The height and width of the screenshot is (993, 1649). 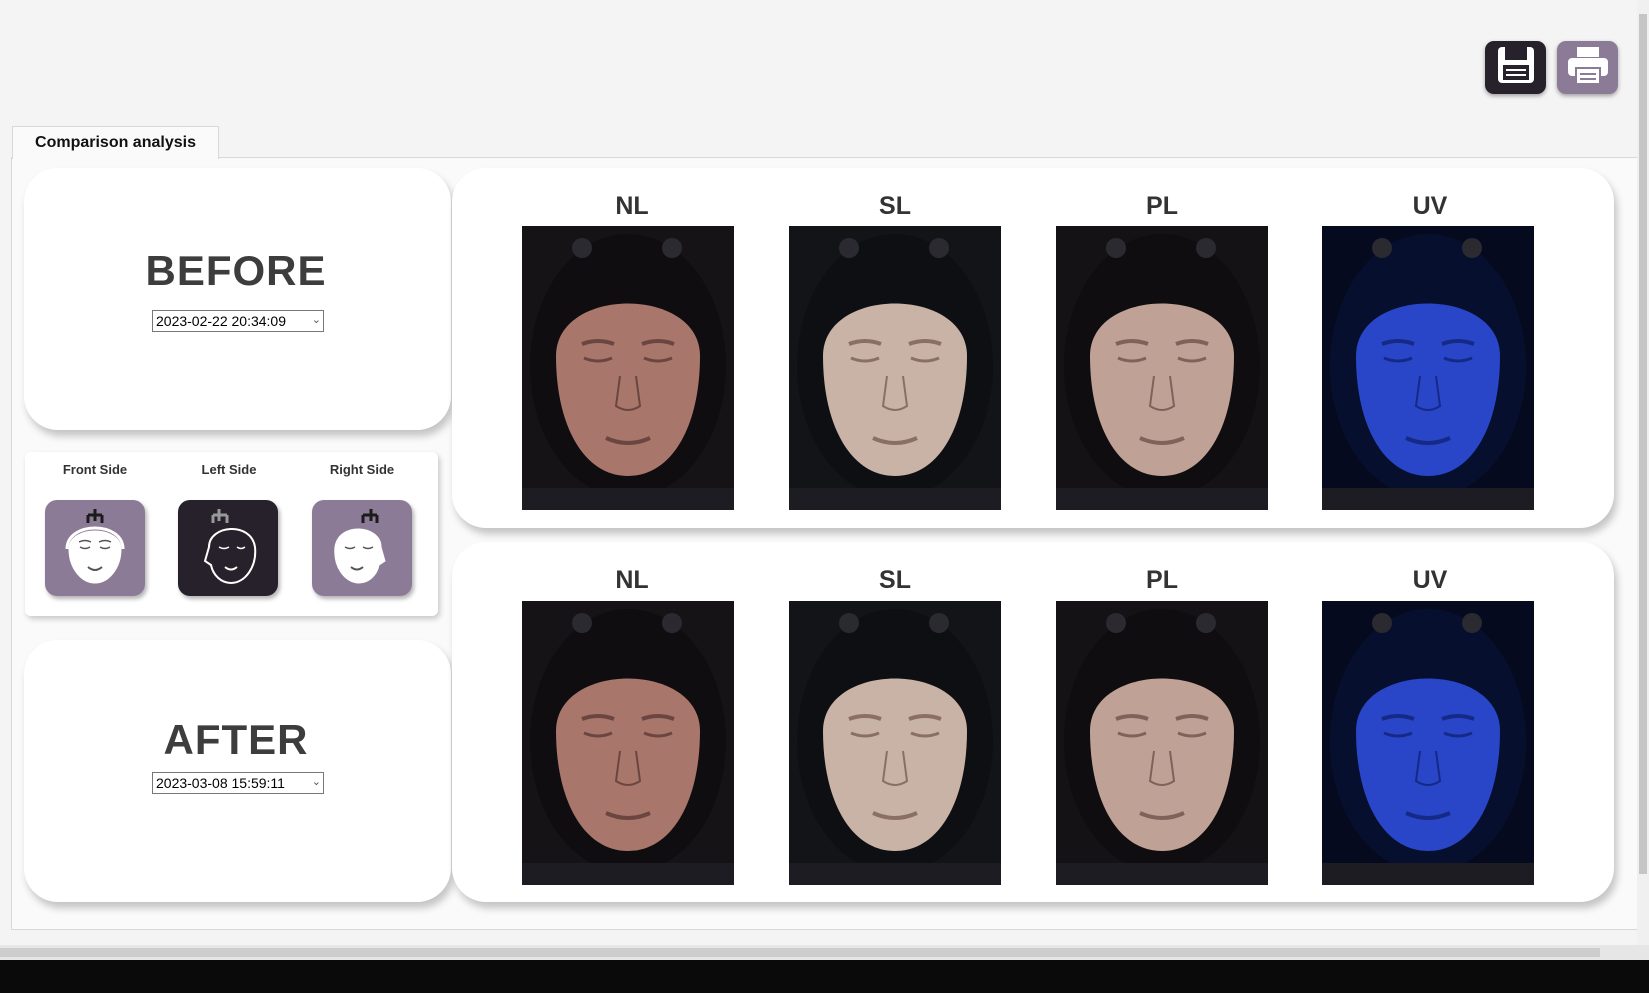 I want to click on before-photo-nl, so click(x=628, y=368).